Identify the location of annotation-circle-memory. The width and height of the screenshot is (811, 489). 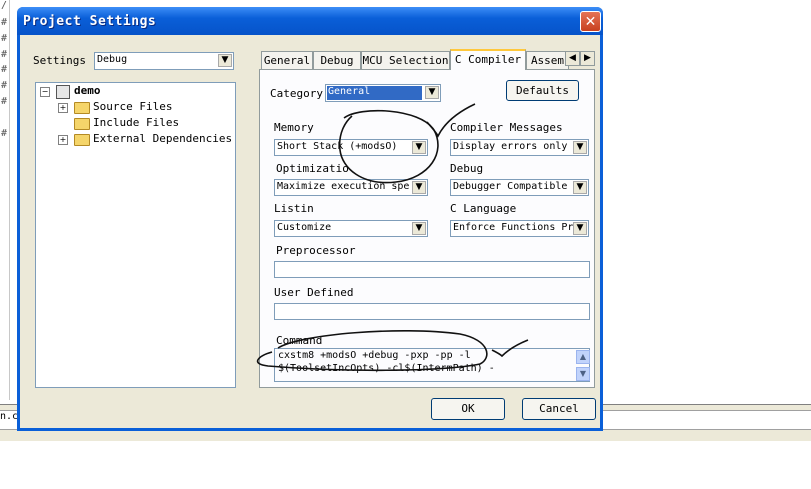
(388, 146).